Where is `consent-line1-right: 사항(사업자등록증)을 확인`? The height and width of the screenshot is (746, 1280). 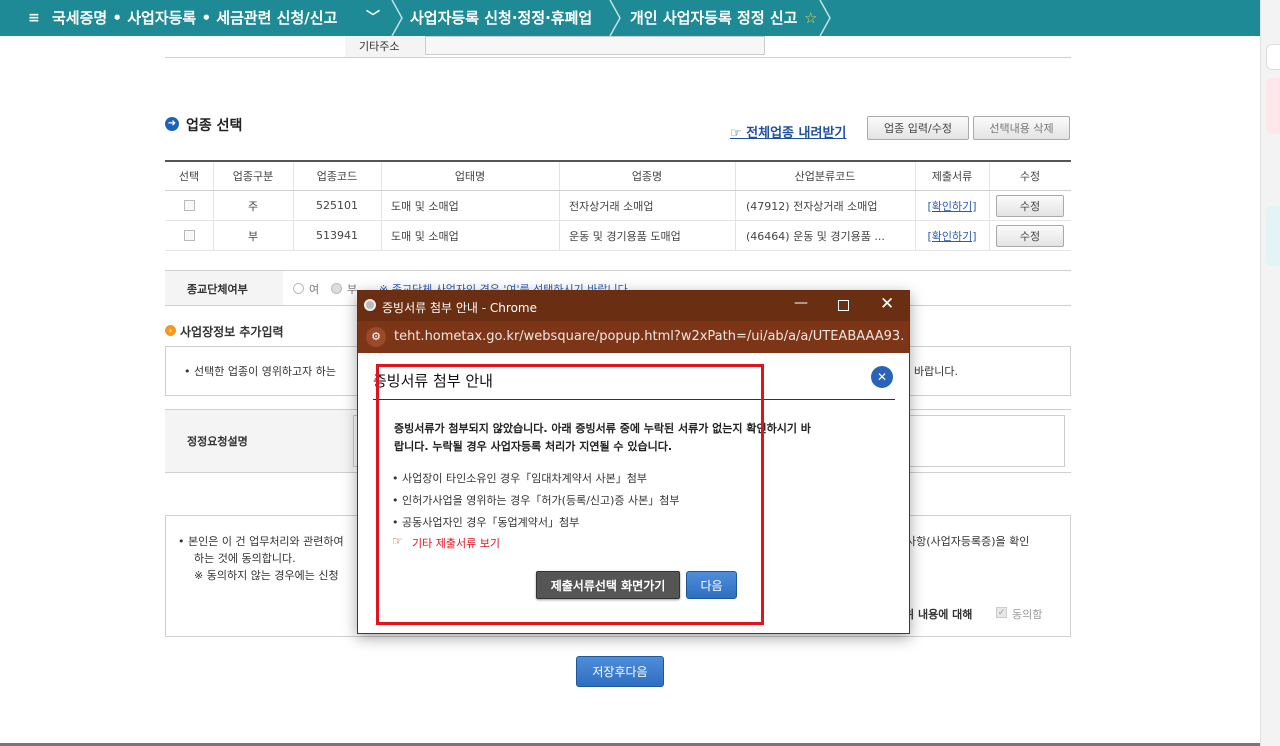 consent-line1-right: 사항(사업자등록증)을 확인 is located at coordinates (968, 541).